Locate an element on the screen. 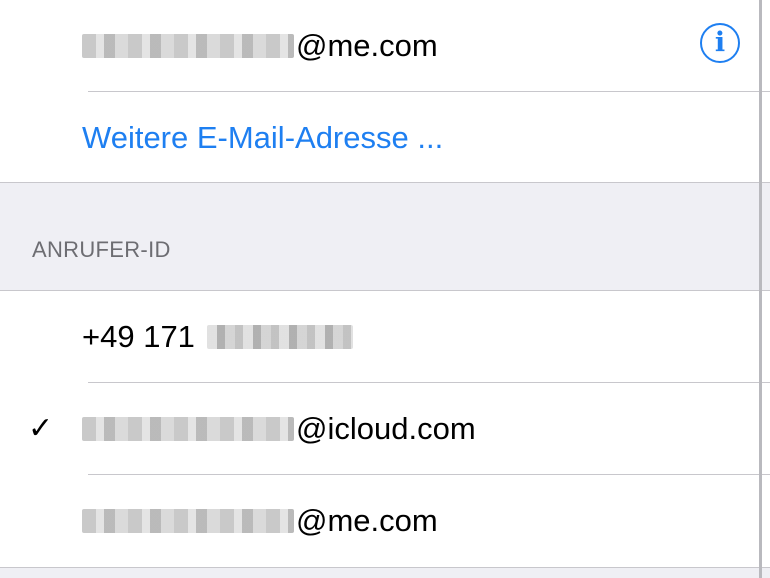  phone-number: +49 171 is located at coordinates (218, 337).